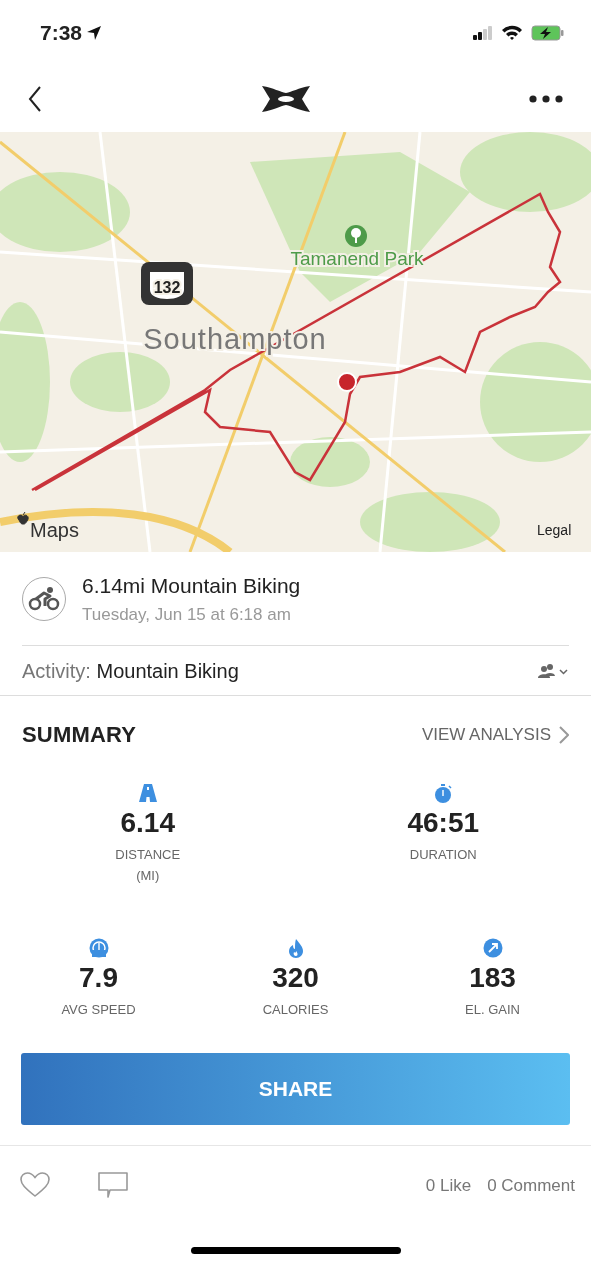 The image size is (591, 1279). I want to click on logo-icon, so click(285, 98).